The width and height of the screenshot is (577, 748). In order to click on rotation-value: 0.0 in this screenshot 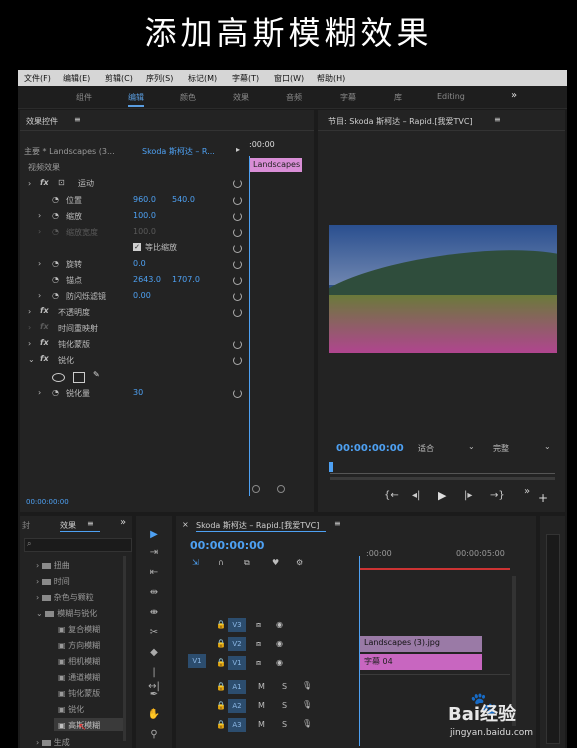, I will do `click(139, 263)`.